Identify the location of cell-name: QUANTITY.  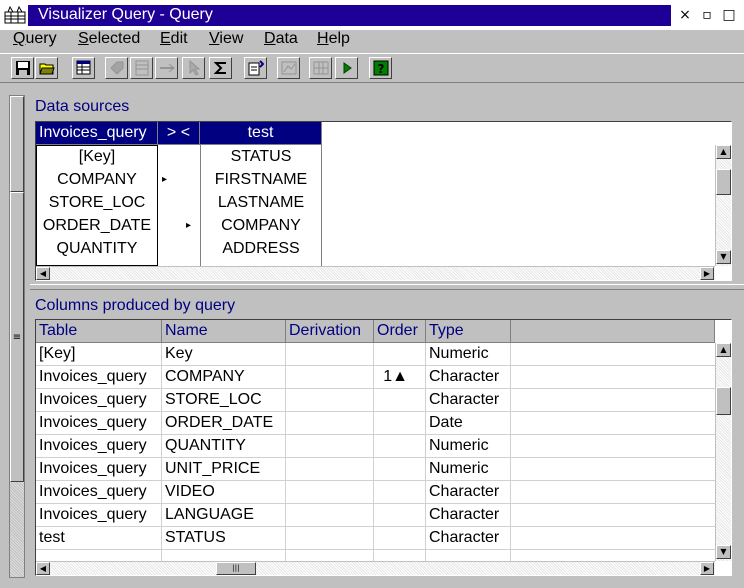
(224, 446).